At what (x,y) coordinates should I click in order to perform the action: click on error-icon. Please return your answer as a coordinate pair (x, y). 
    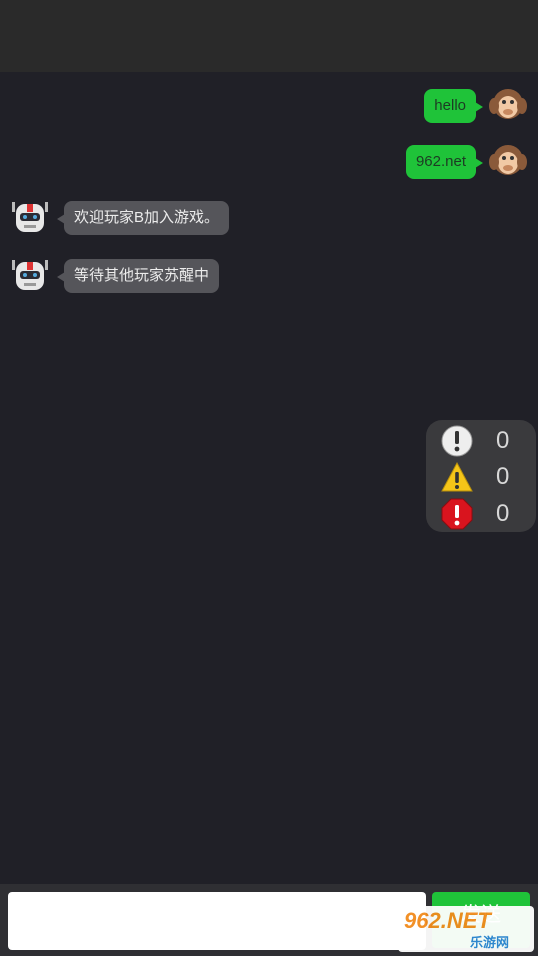
    Looking at the image, I should click on (457, 514).